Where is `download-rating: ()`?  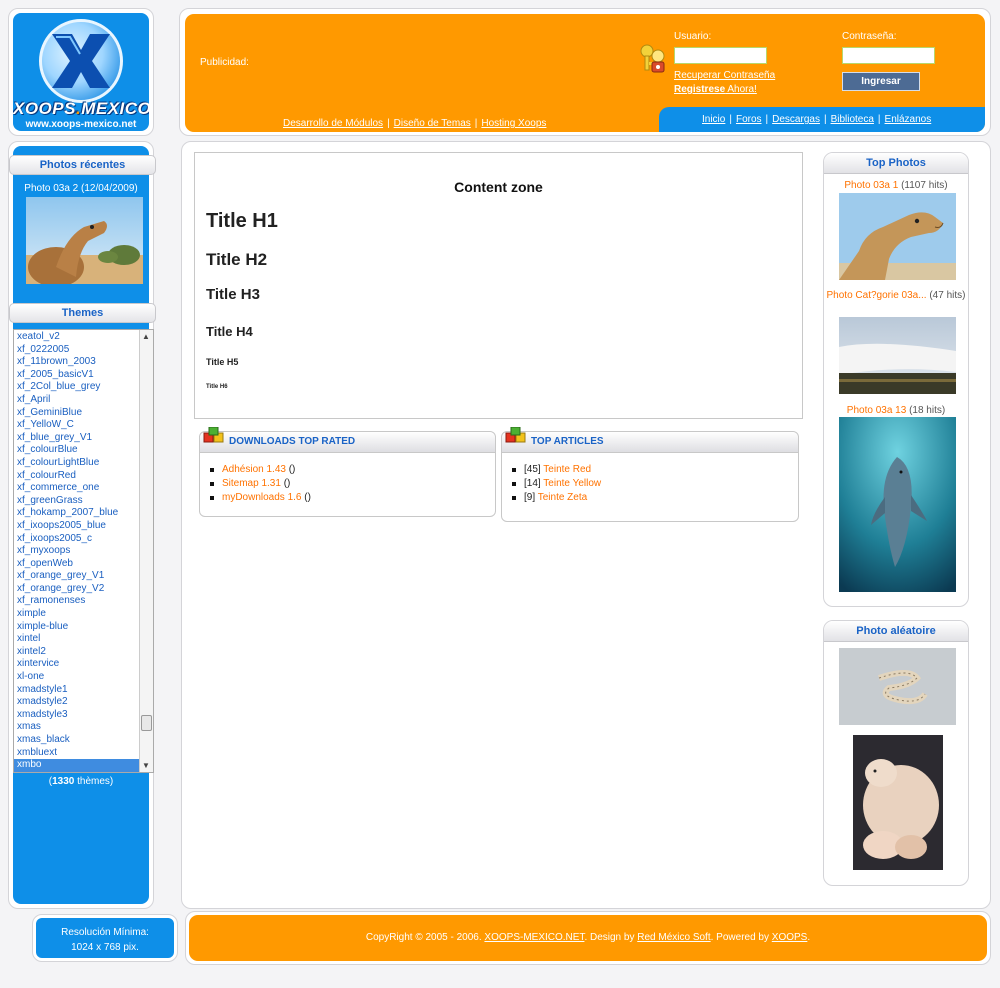
download-rating: () is located at coordinates (285, 483).